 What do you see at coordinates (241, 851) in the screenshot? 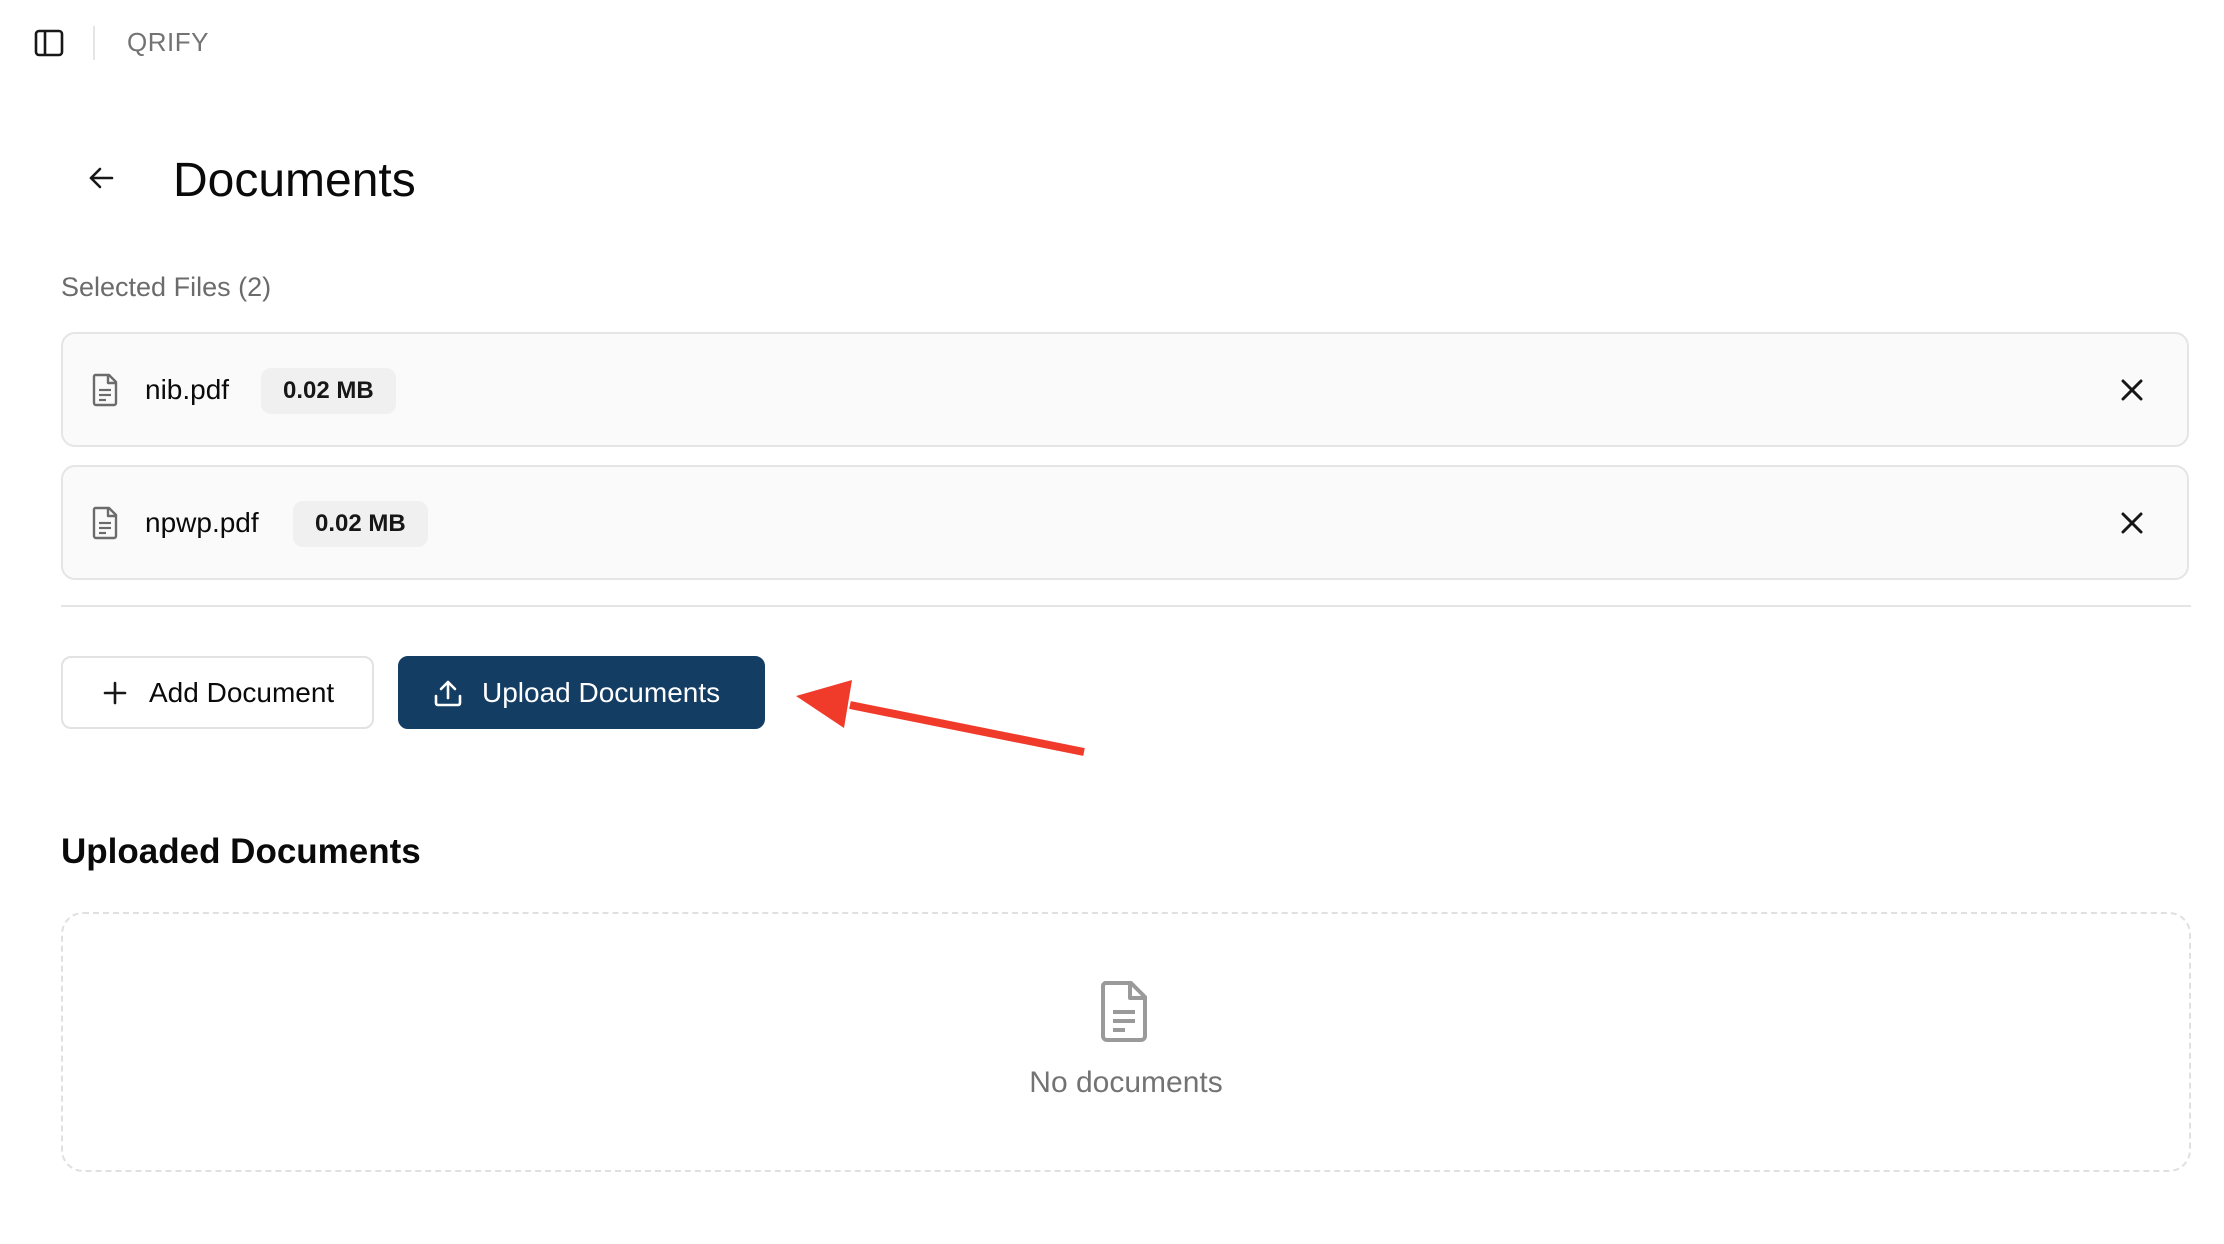
I see `uploaded-documents-heading: Uploaded Documents` at bounding box center [241, 851].